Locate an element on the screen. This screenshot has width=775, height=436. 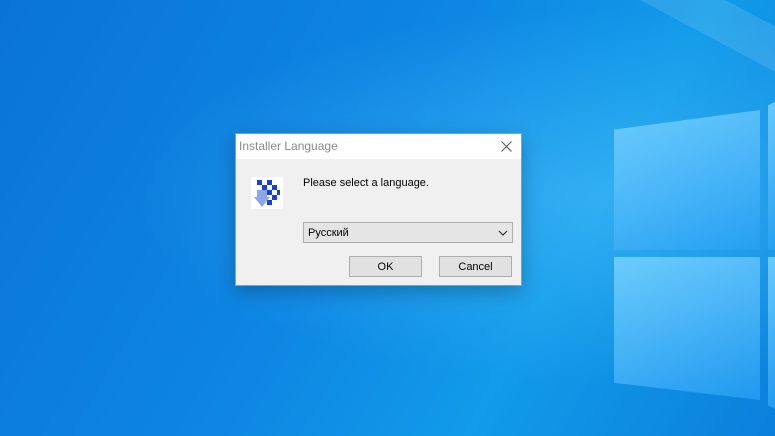
logo-pane-bottom-right is located at coordinates (771, 336).